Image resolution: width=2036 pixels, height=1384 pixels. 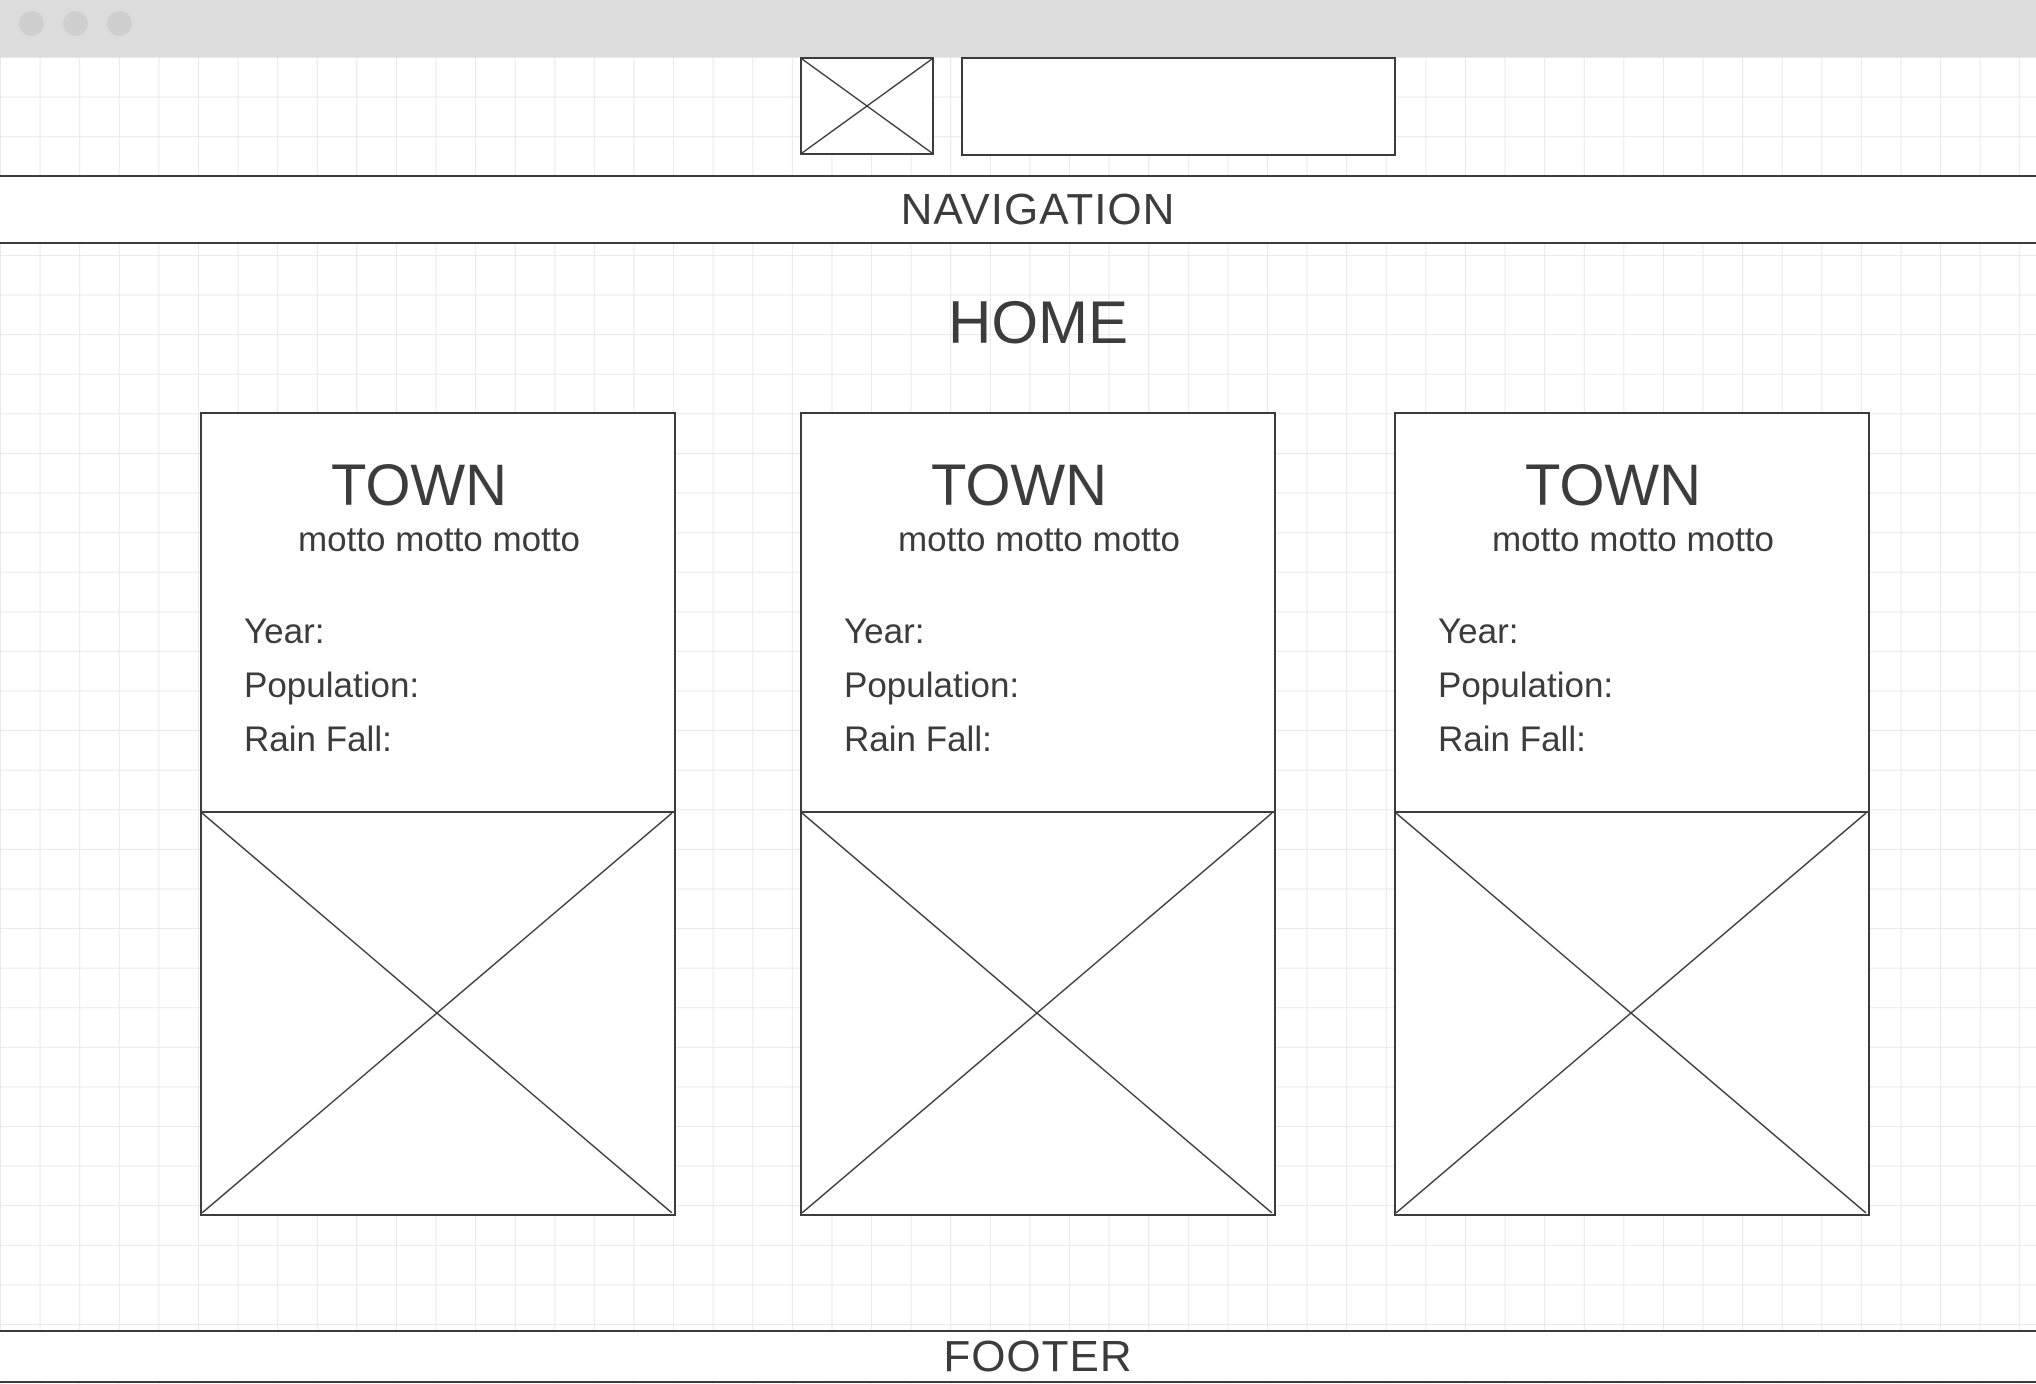 I want to click on window-titlebar, so click(x=1018, y=28).